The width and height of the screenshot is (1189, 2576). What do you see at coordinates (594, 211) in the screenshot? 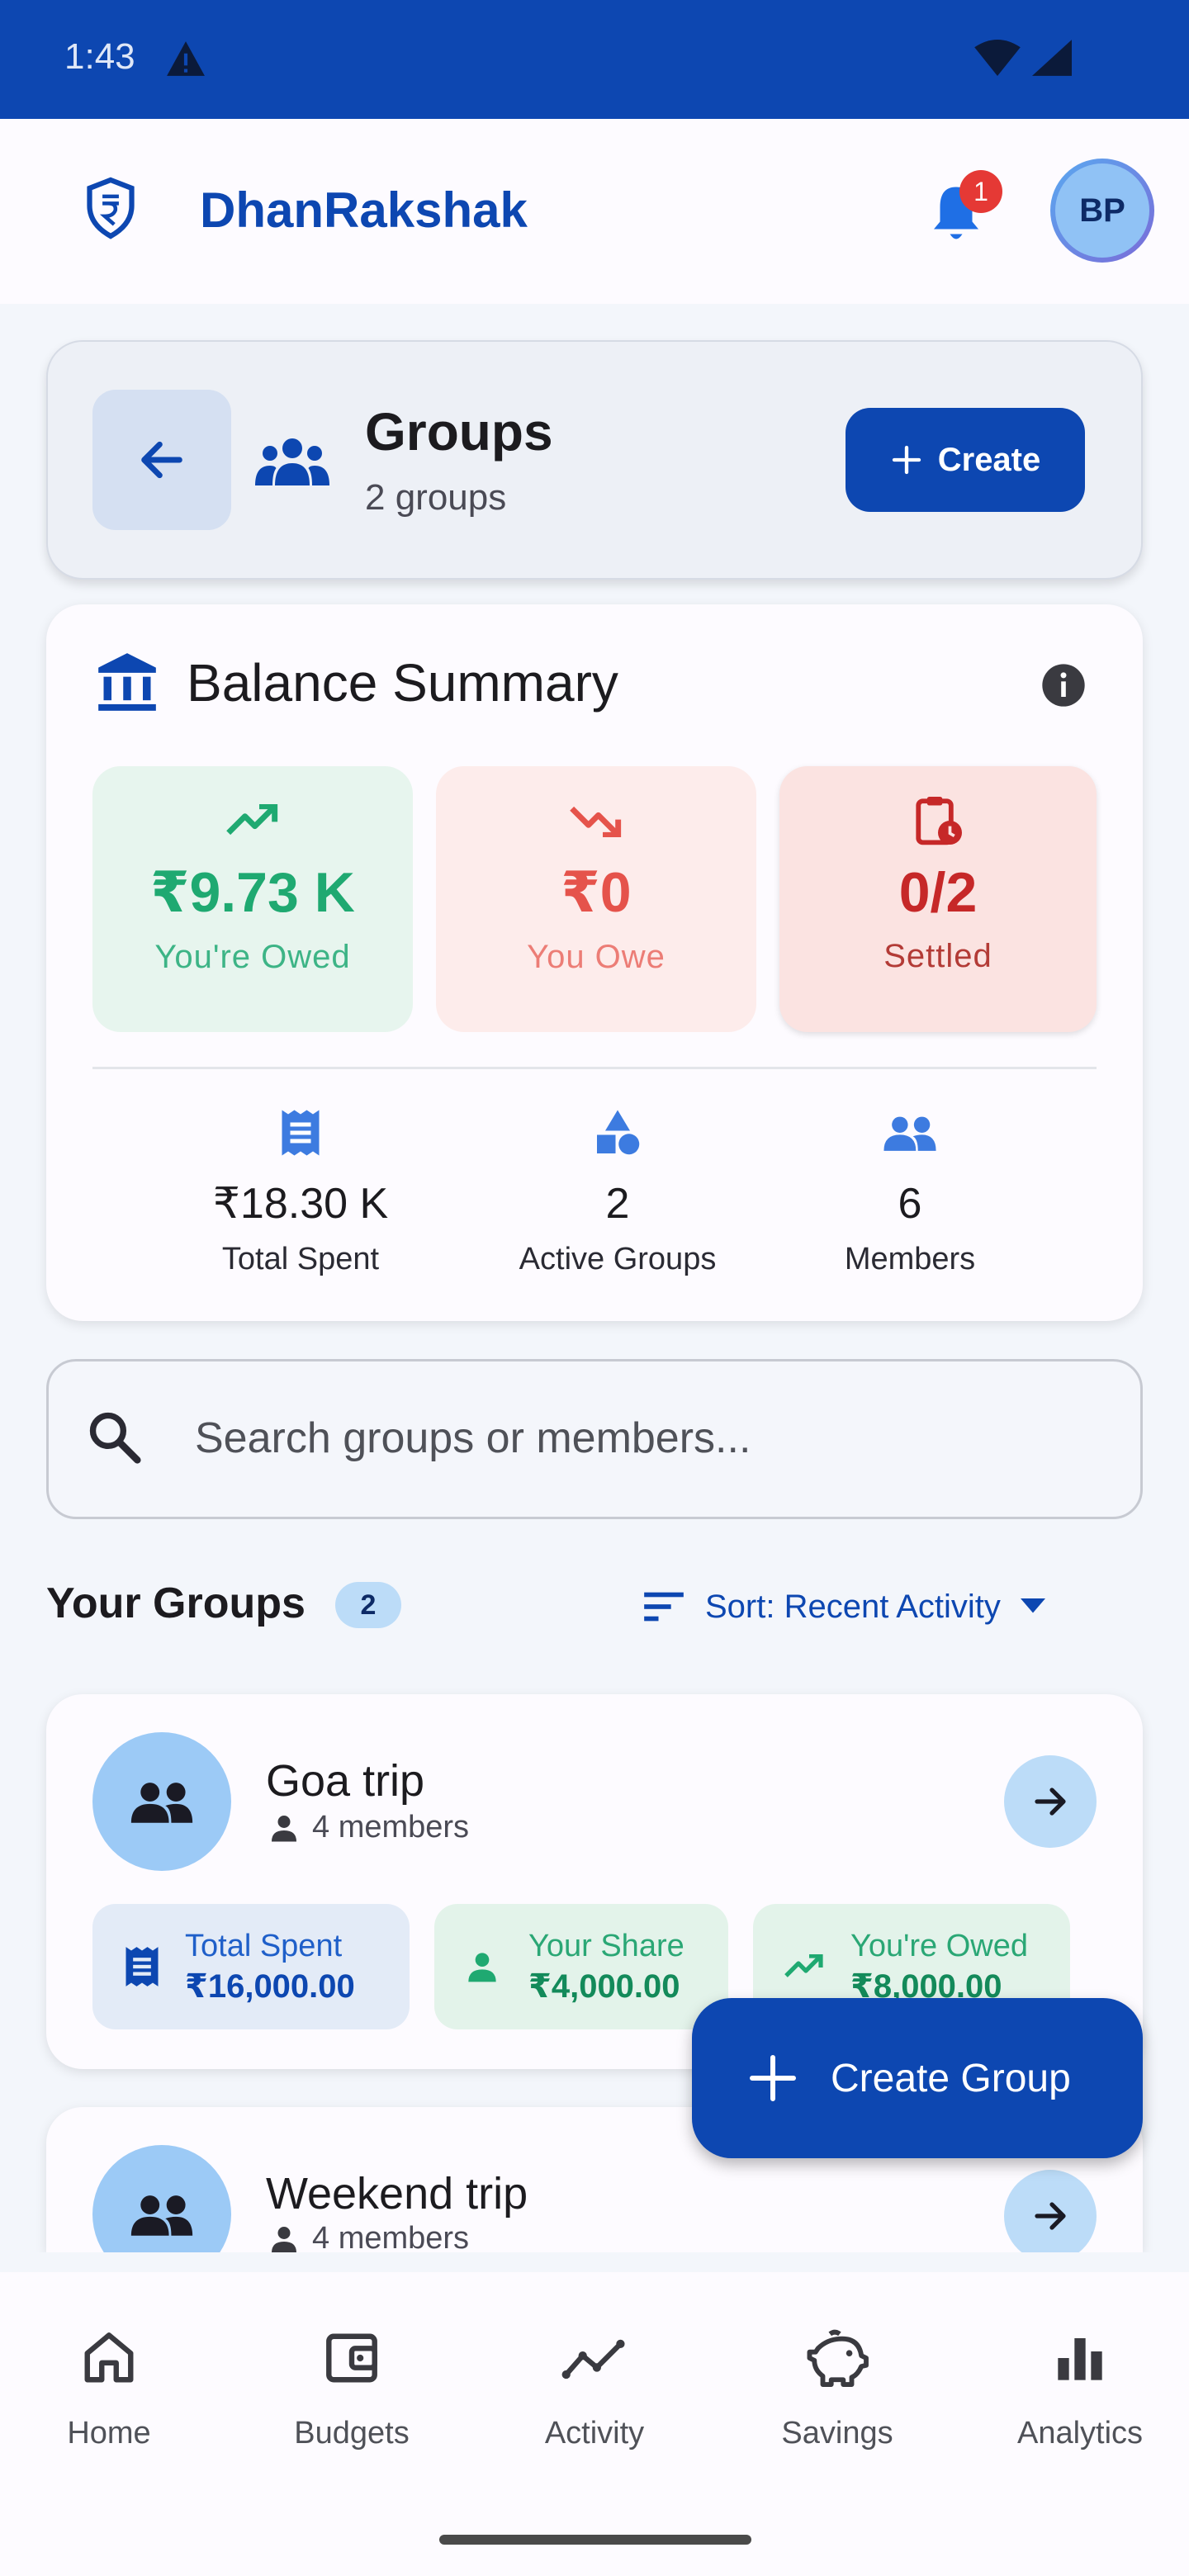
I see `app-bar` at bounding box center [594, 211].